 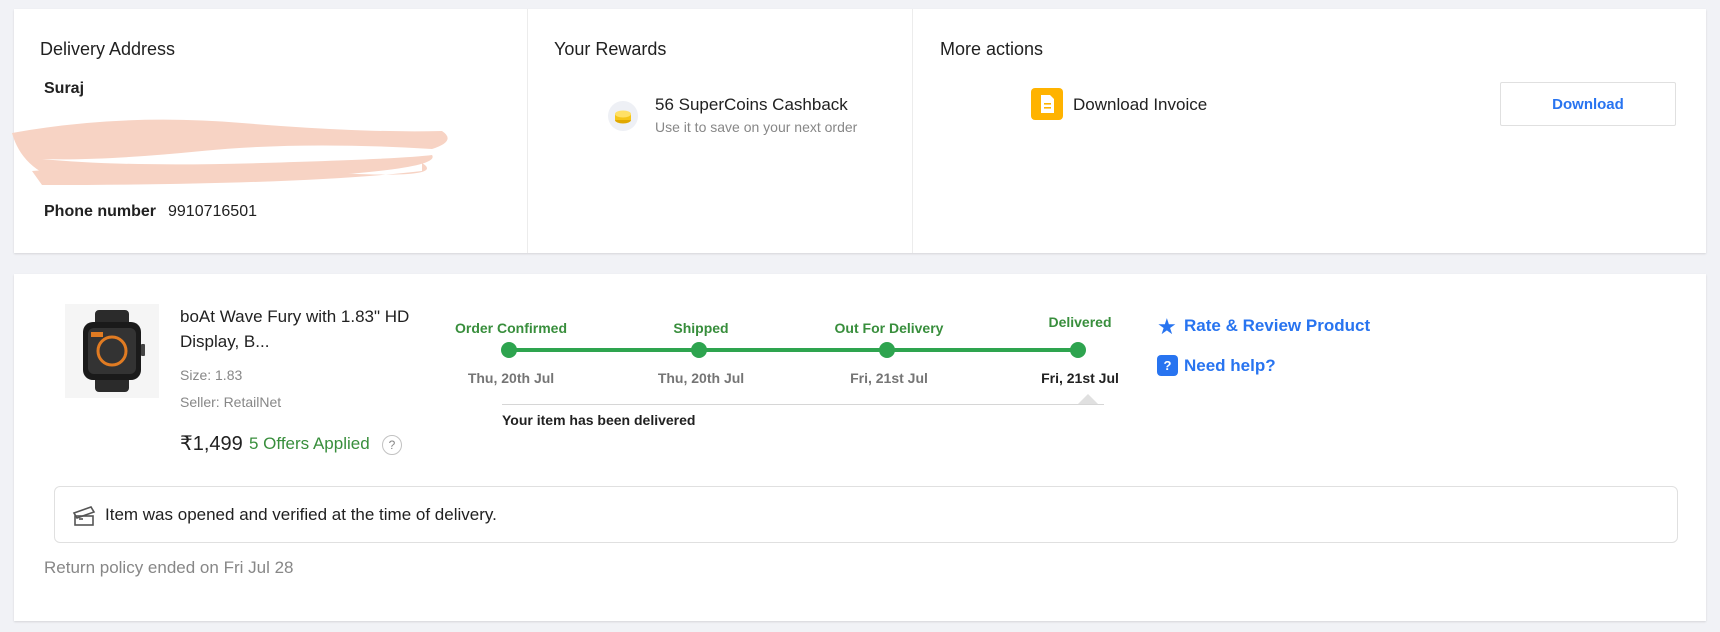 What do you see at coordinates (1088, 399) in the screenshot?
I see `tracking-caret` at bounding box center [1088, 399].